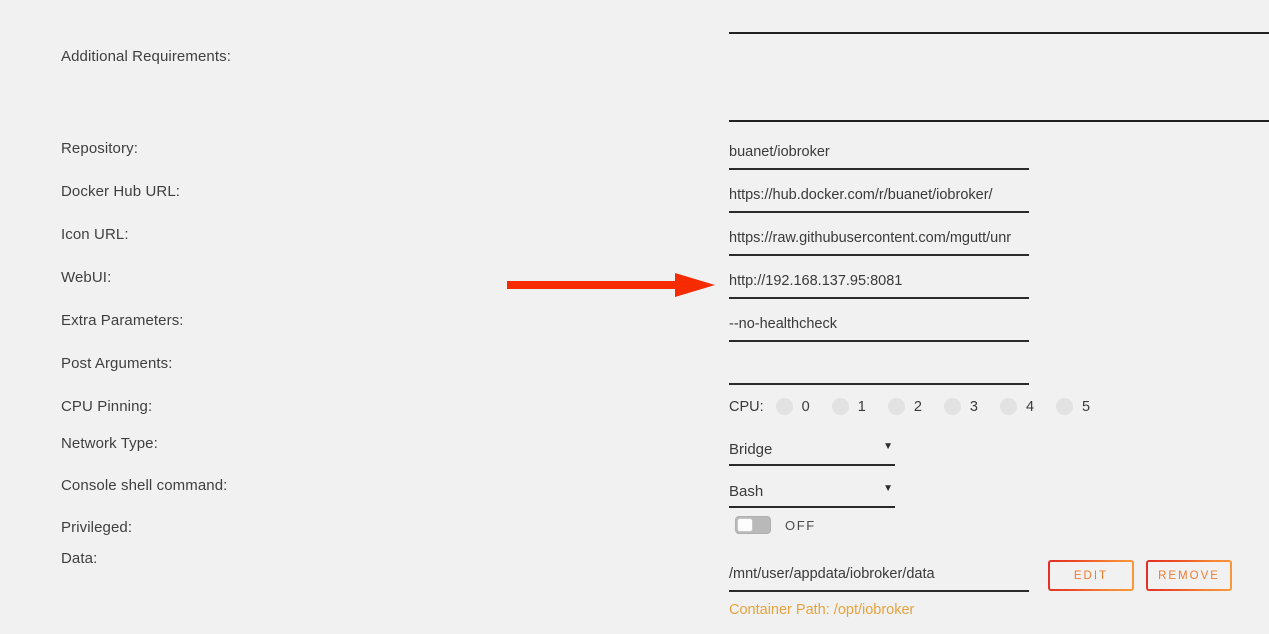 The image size is (1269, 634). I want to click on extra-parameters-input, so click(879, 327).